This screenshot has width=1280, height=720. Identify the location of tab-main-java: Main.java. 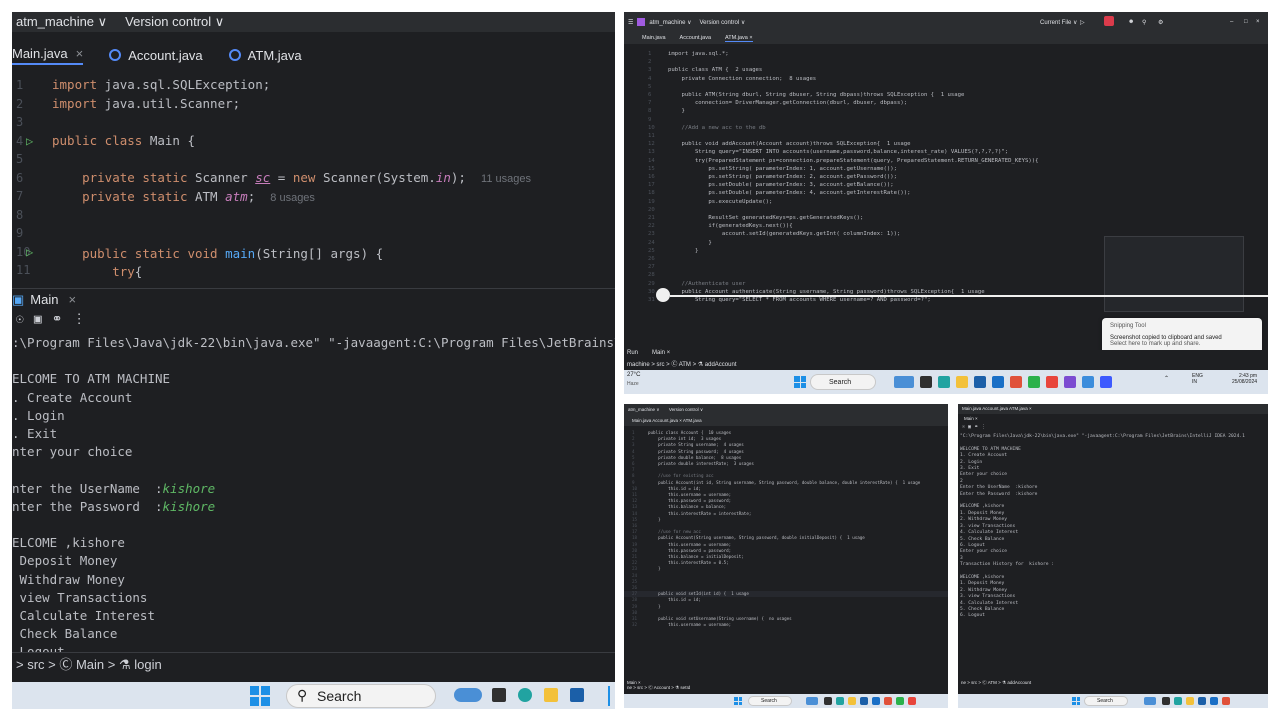
(654, 38).